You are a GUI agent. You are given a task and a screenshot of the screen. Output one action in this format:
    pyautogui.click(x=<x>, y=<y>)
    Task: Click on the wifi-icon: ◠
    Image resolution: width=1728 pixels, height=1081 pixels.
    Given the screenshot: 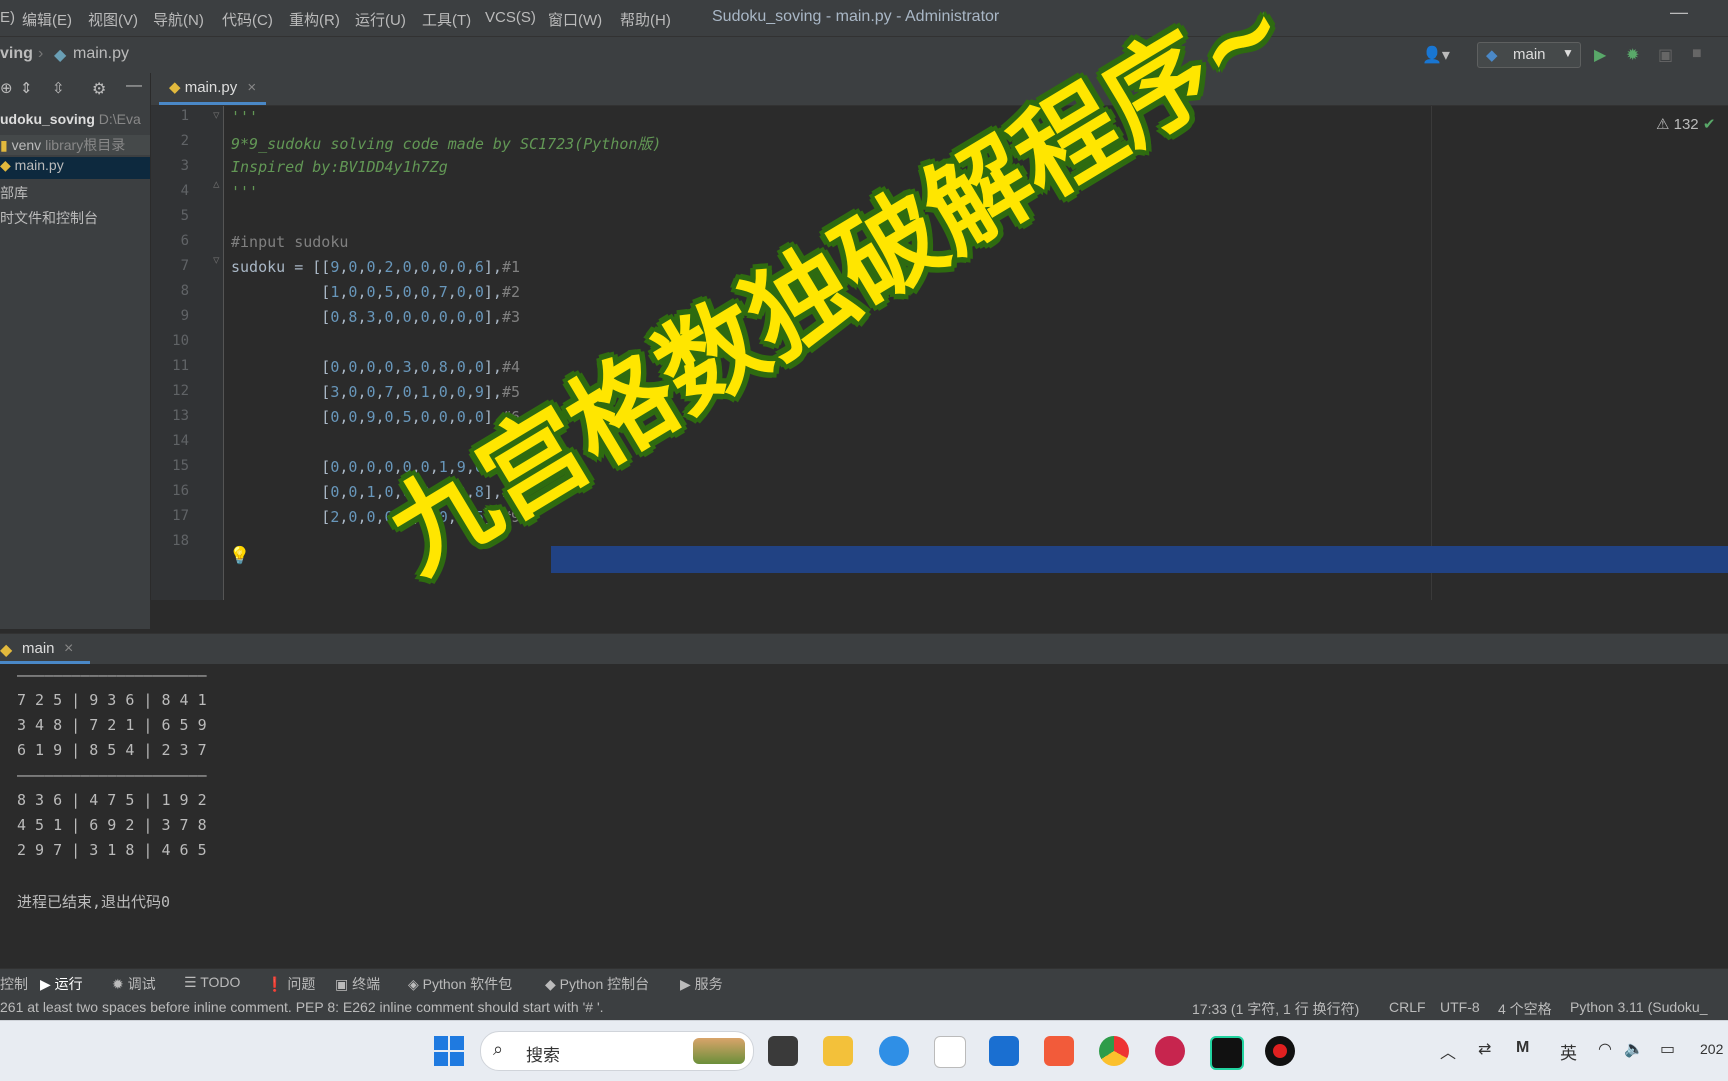 What is the action you would take?
    pyautogui.click(x=1605, y=1049)
    